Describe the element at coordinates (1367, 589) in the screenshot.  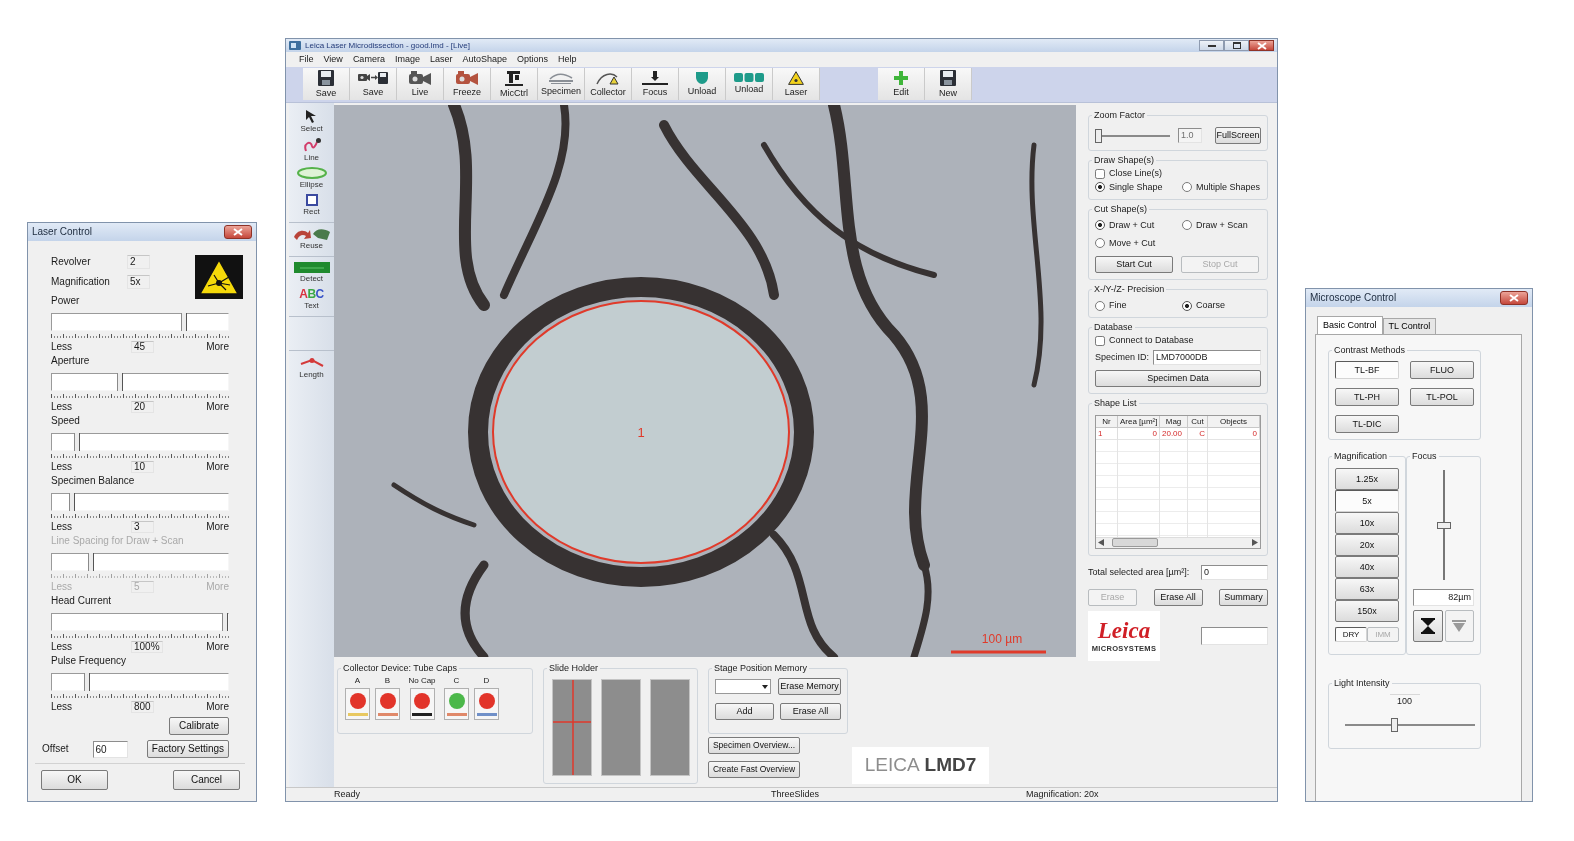
I see `objective-button: 63x` at that location.